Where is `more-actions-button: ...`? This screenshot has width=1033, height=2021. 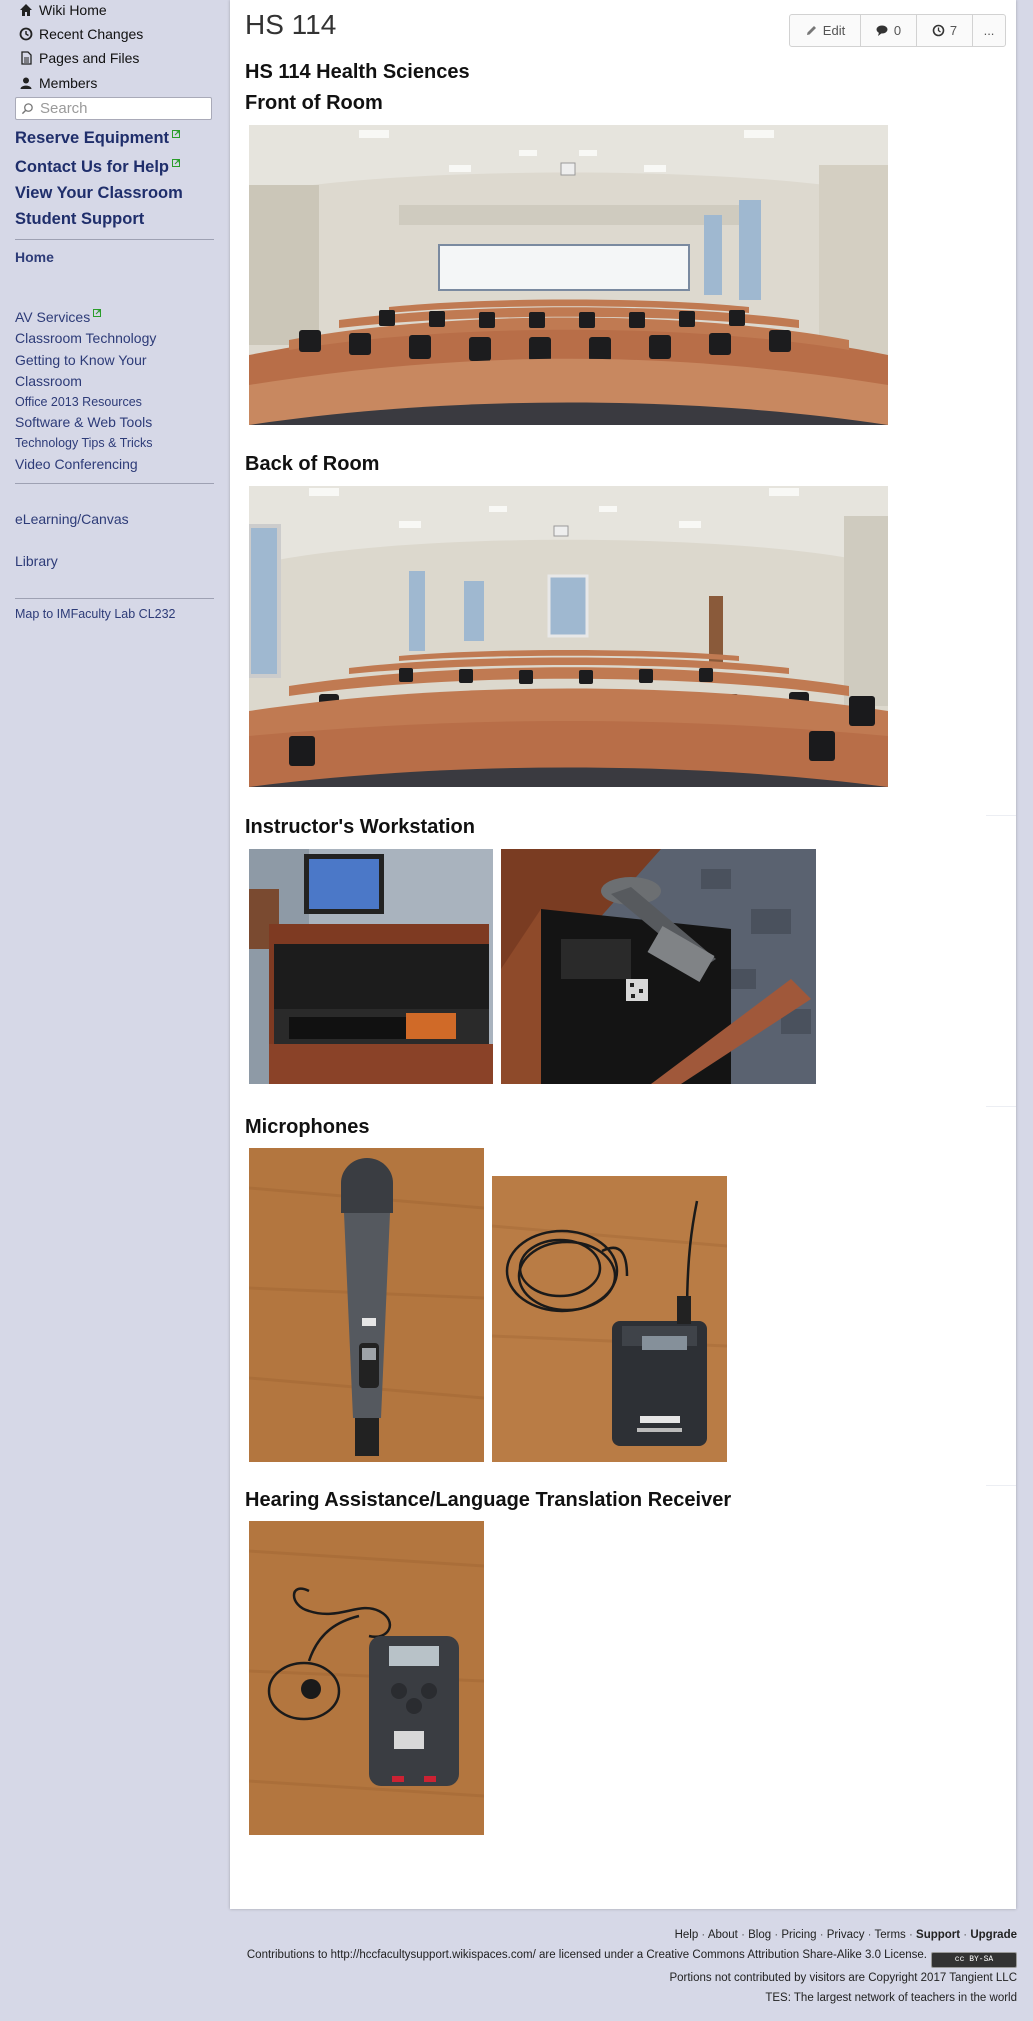
more-actions-button: ... is located at coordinates (989, 30).